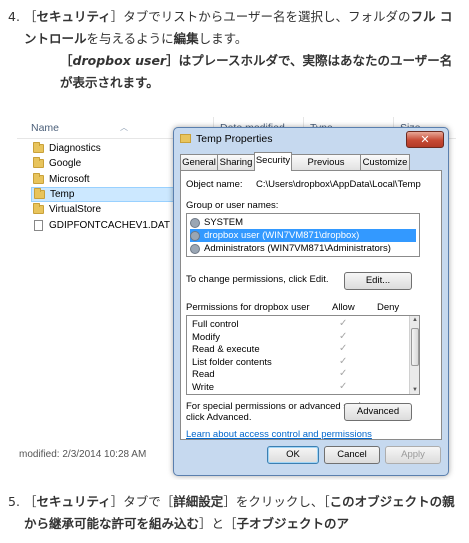  Describe the element at coordinates (298, 375) in the screenshot. I see `permission-row: Read ✓` at that location.